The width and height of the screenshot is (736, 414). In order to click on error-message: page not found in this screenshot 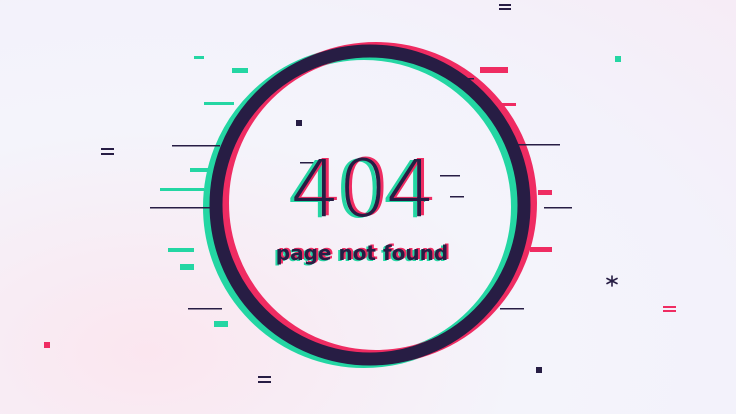, I will do `click(362, 253)`.